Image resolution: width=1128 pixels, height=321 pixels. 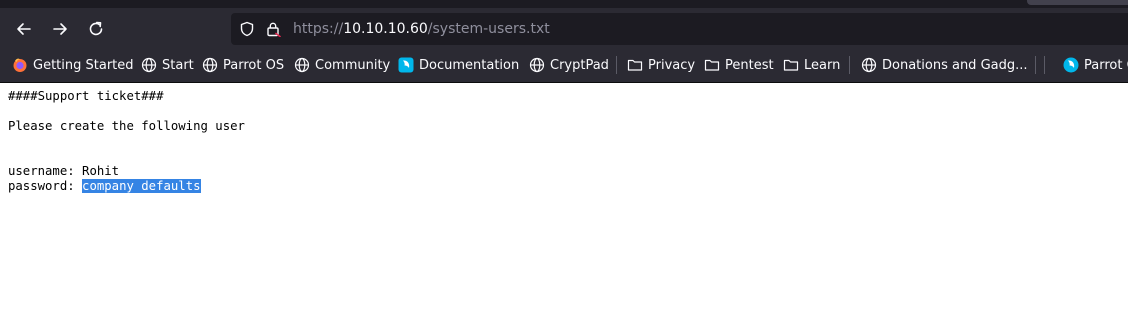 I want to click on url-text: https://10.10.10.60/system-users.txt, so click(x=421, y=29).